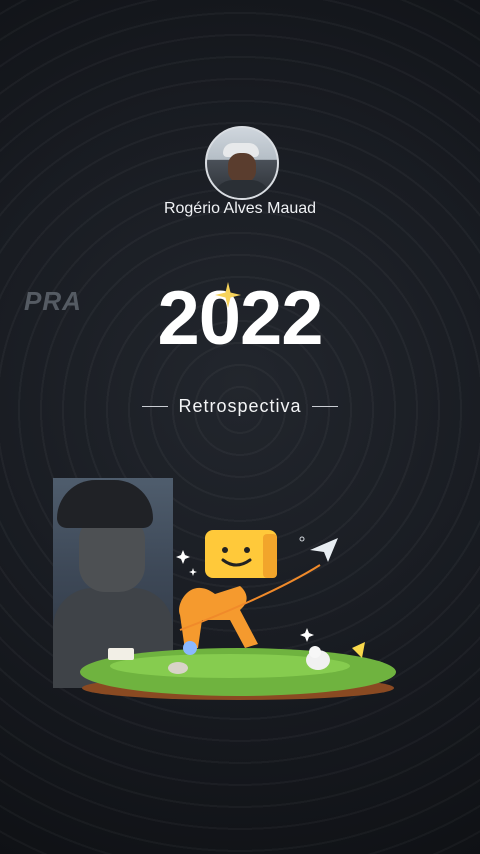  I want to click on rock-icon, so click(178, 668).